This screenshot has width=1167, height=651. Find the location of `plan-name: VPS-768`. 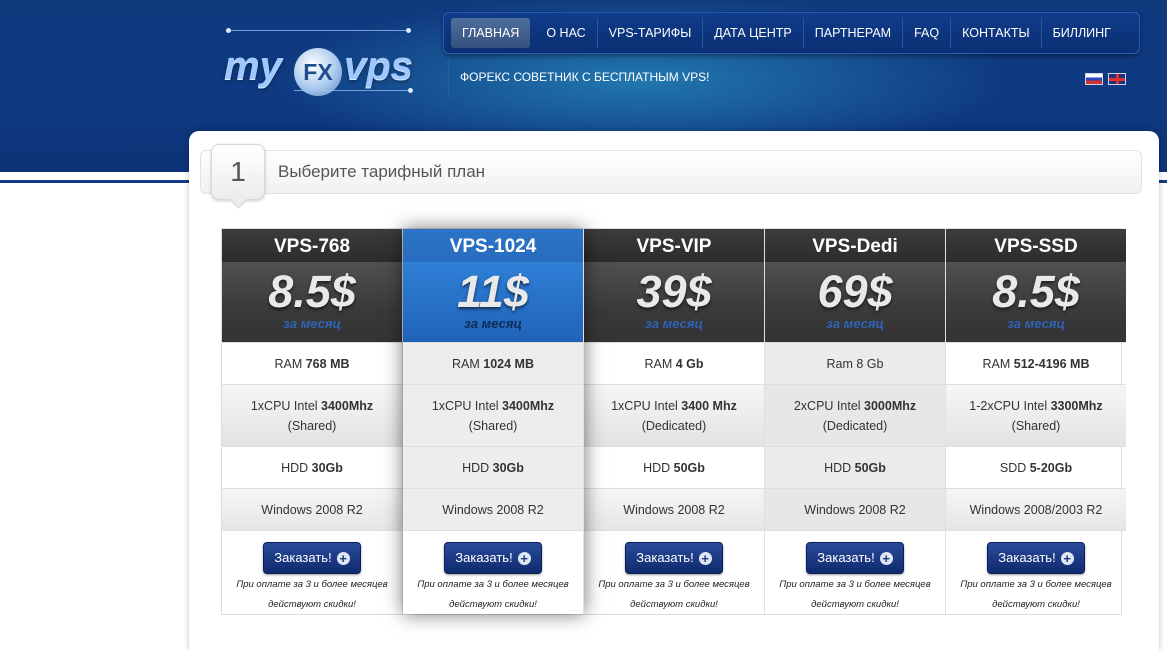

plan-name: VPS-768 is located at coordinates (312, 246).